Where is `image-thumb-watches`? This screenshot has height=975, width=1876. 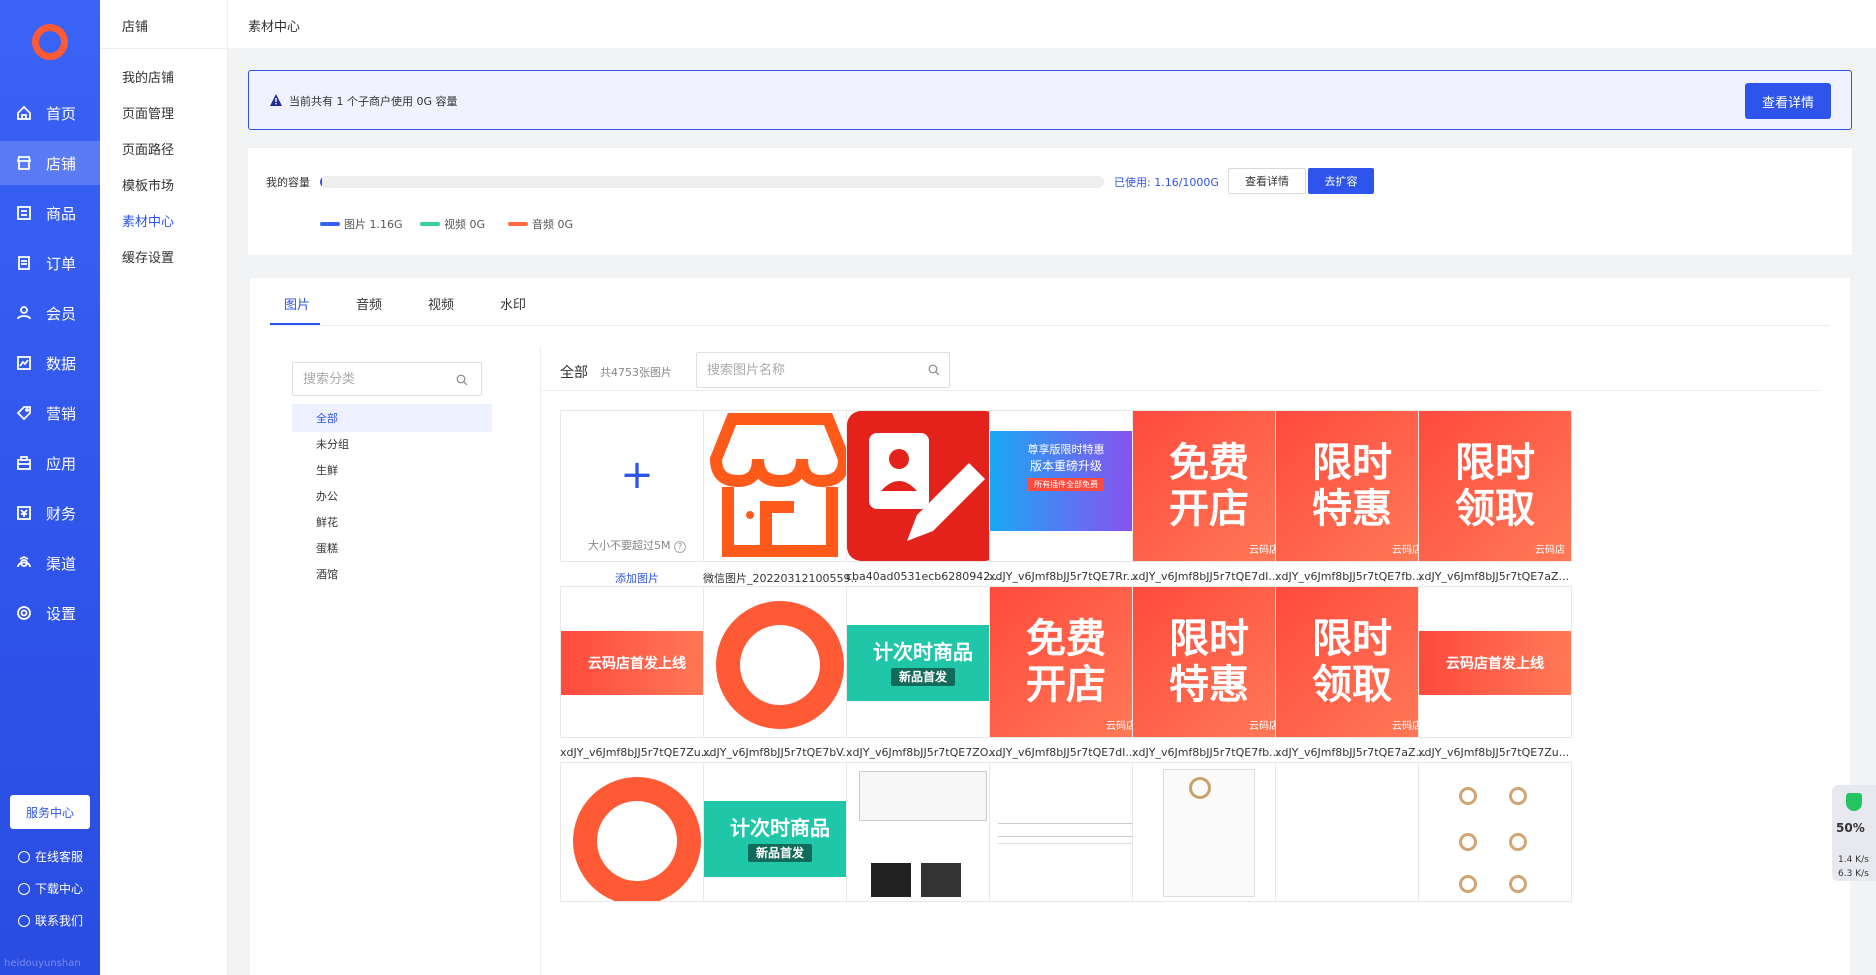
image-thumb-watches is located at coordinates (1495, 832).